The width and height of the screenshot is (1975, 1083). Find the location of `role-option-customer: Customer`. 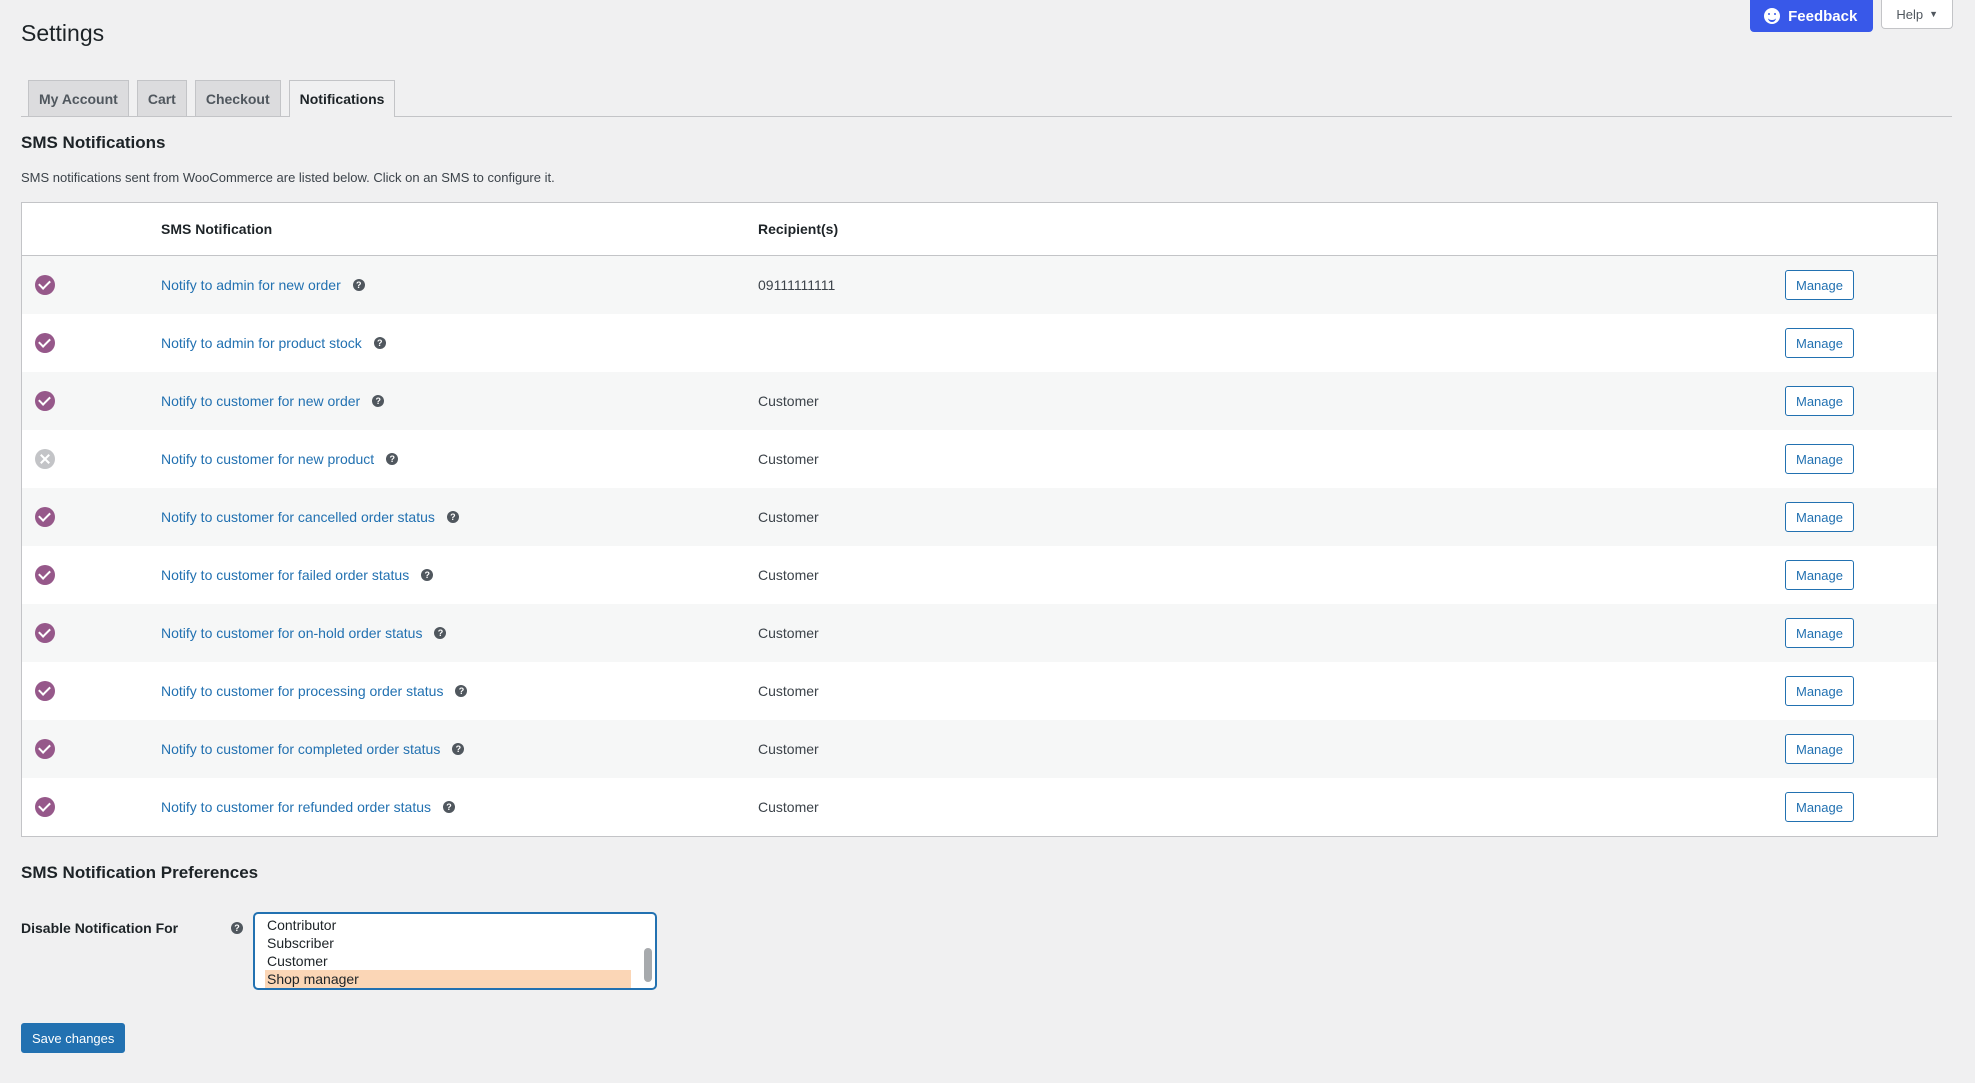

role-option-customer: Customer is located at coordinates (448, 961).